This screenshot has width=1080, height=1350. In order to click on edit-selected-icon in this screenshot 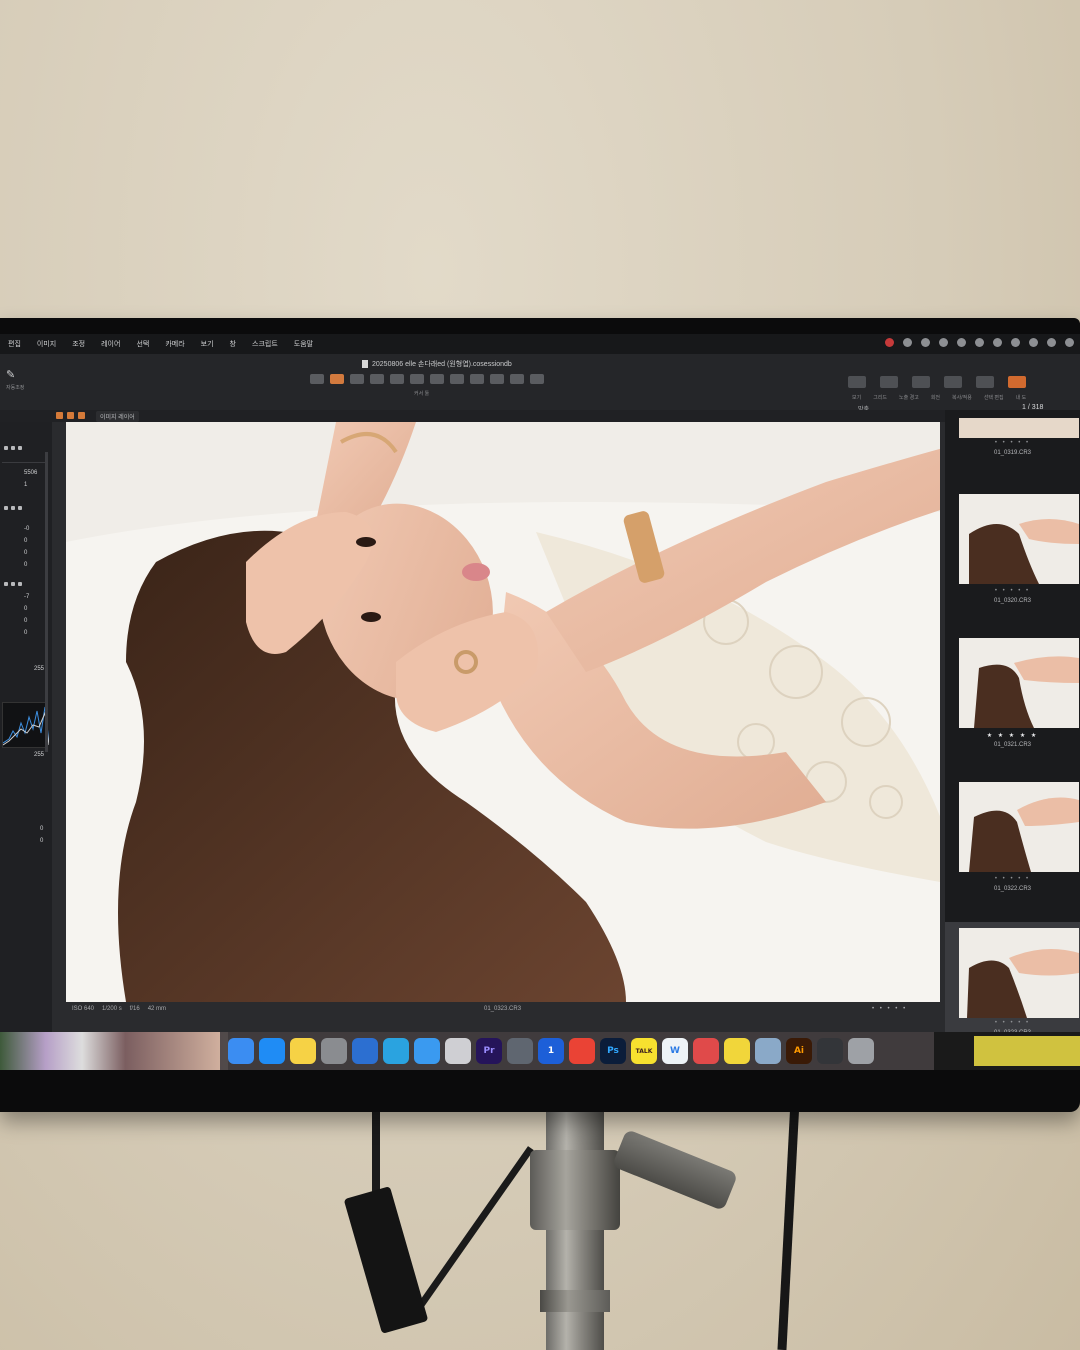, I will do `click(1017, 382)`.